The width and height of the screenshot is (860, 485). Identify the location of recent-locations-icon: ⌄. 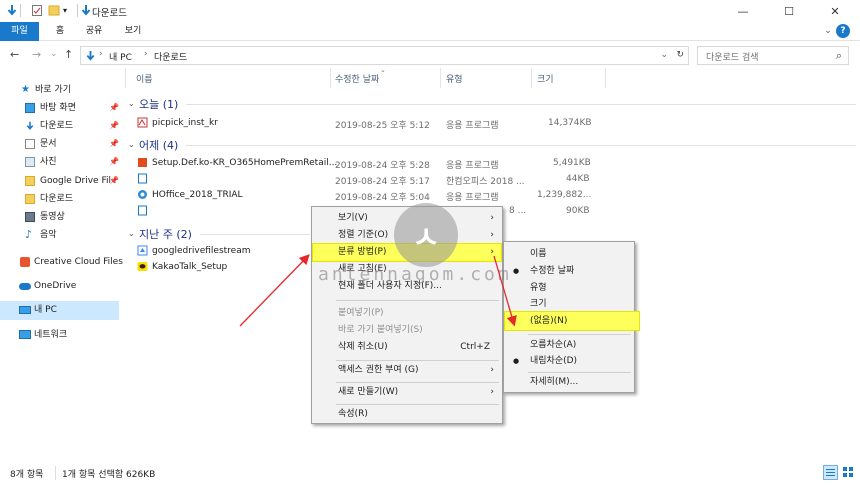
(54, 54).